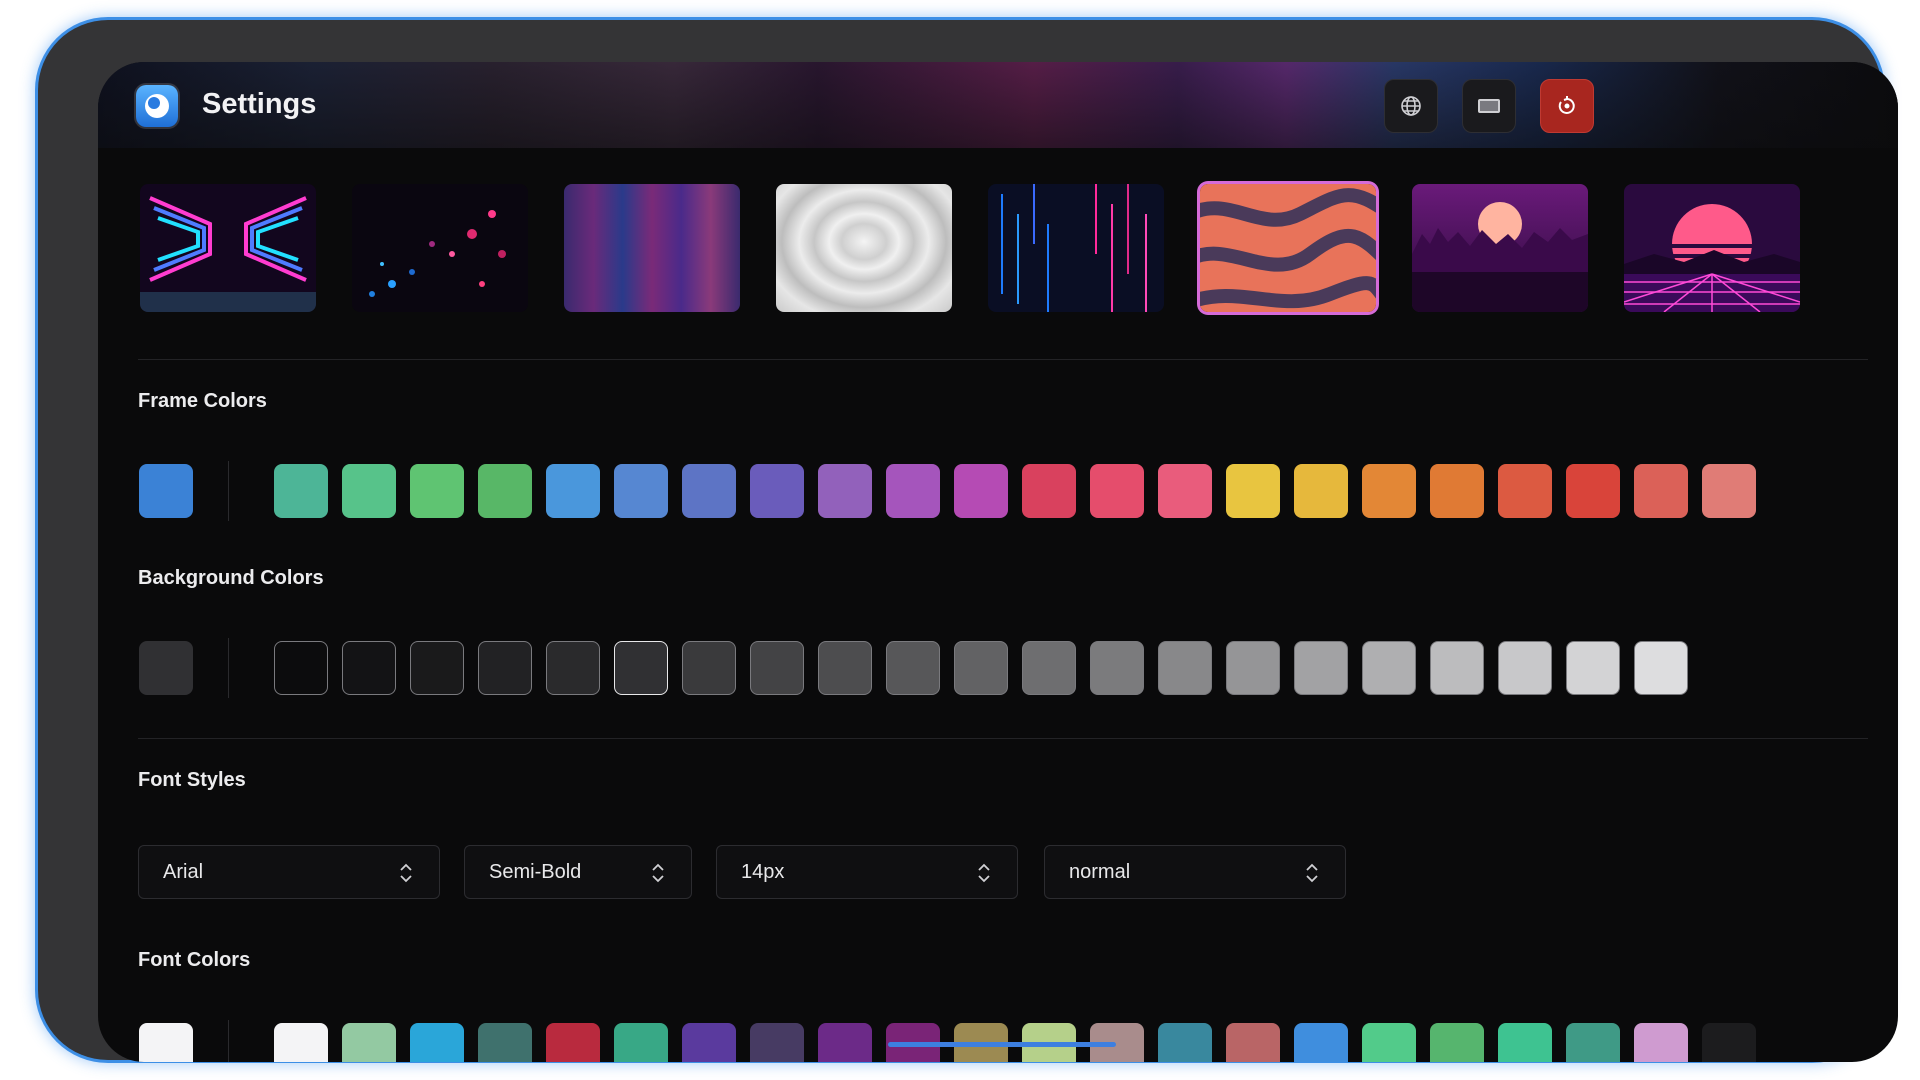 The width and height of the screenshot is (1920, 1080). Describe the element at coordinates (1100, 871) in the screenshot. I see `font-style-value: normal` at that location.